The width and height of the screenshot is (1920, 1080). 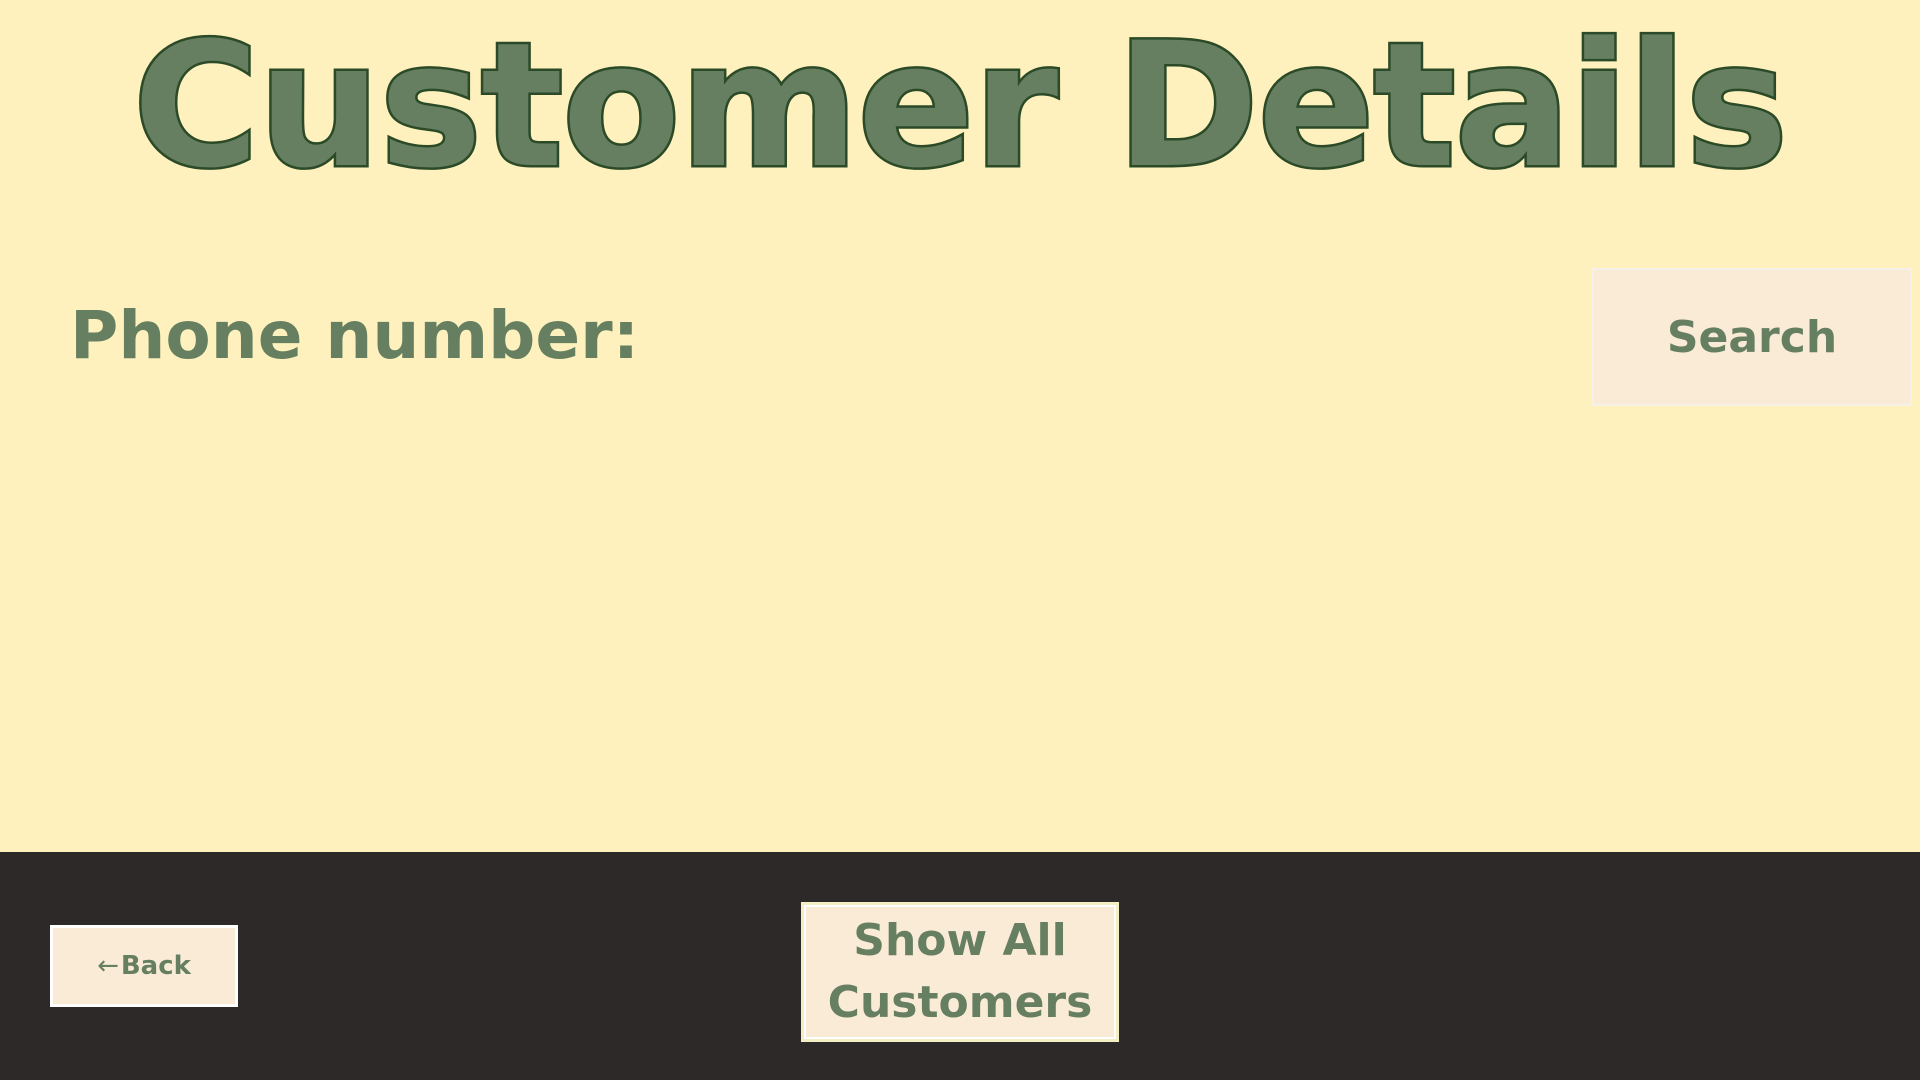 What do you see at coordinates (355, 335) in the screenshot?
I see `phone-number-label: Phone number:` at bounding box center [355, 335].